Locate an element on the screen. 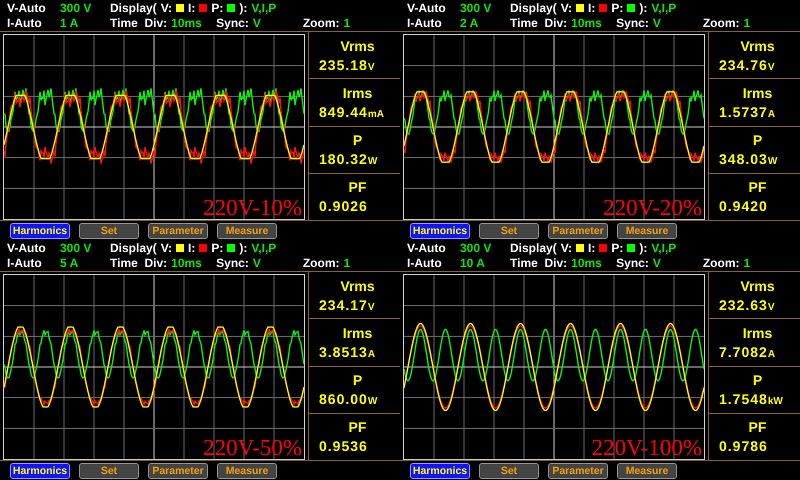 This screenshot has width=800, height=480. current-range-value: 2 A is located at coordinates (470, 23).